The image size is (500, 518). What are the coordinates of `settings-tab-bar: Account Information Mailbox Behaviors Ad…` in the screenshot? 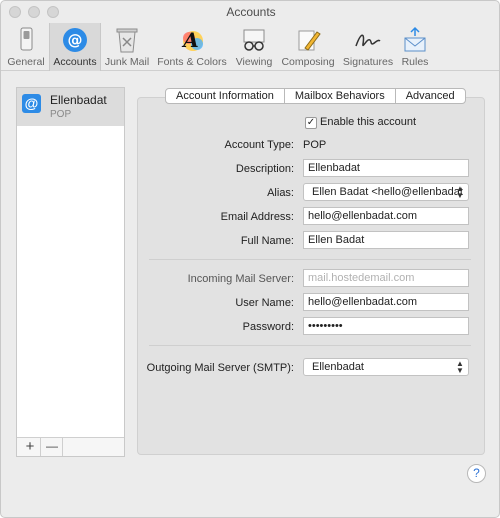 It's located at (315, 96).